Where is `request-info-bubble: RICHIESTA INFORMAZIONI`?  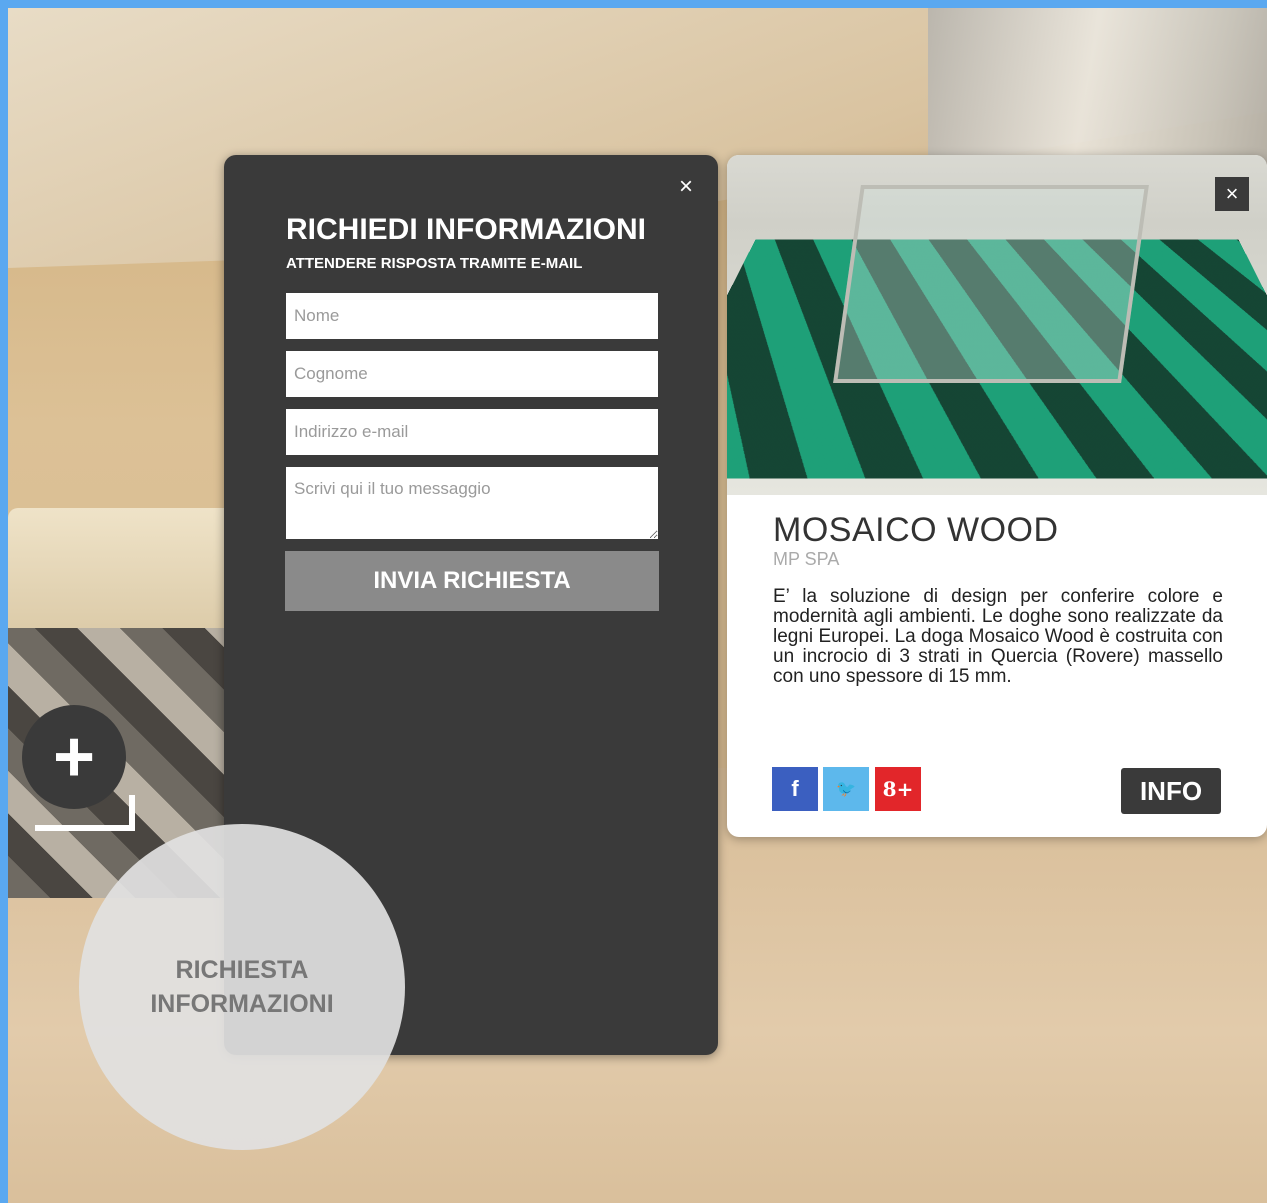
request-info-bubble: RICHIESTA INFORMAZIONI is located at coordinates (242, 987).